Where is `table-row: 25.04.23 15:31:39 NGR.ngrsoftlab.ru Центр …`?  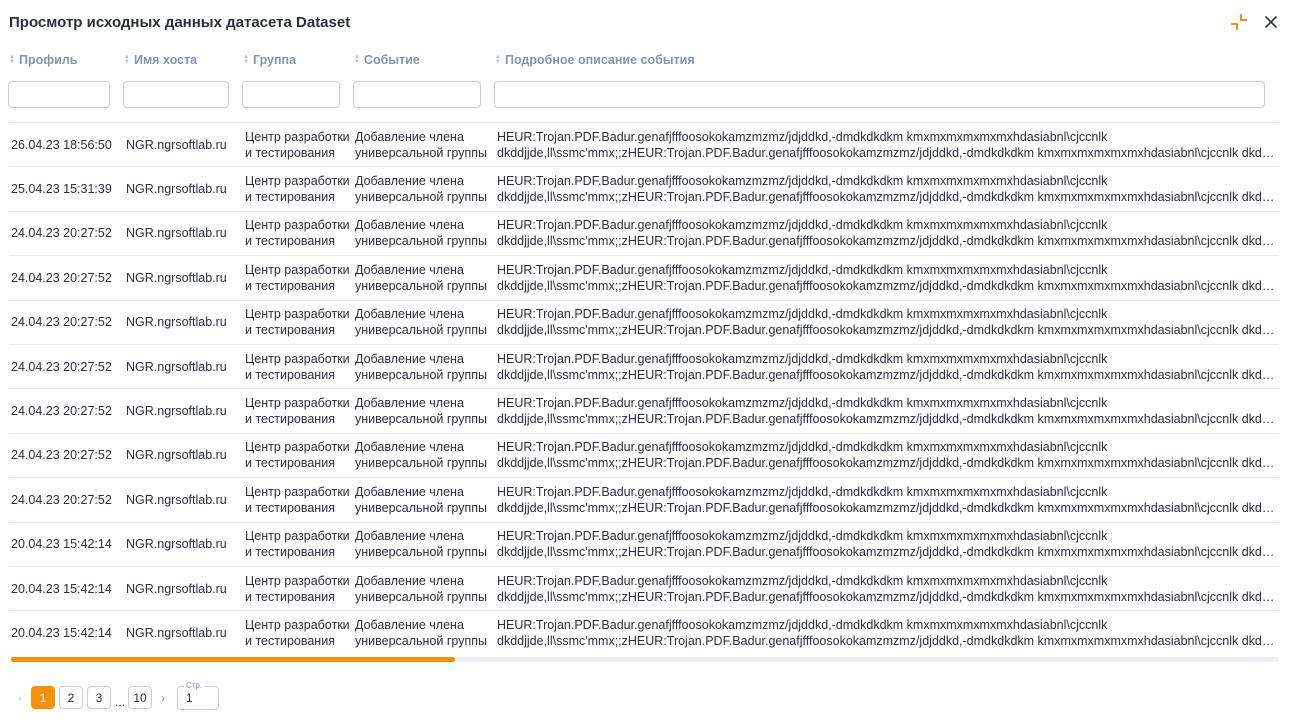 table-row: 25.04.23 15:31:39 NGR.ngrsoftlab.ru Центр … is located at coordinates (644, 188).